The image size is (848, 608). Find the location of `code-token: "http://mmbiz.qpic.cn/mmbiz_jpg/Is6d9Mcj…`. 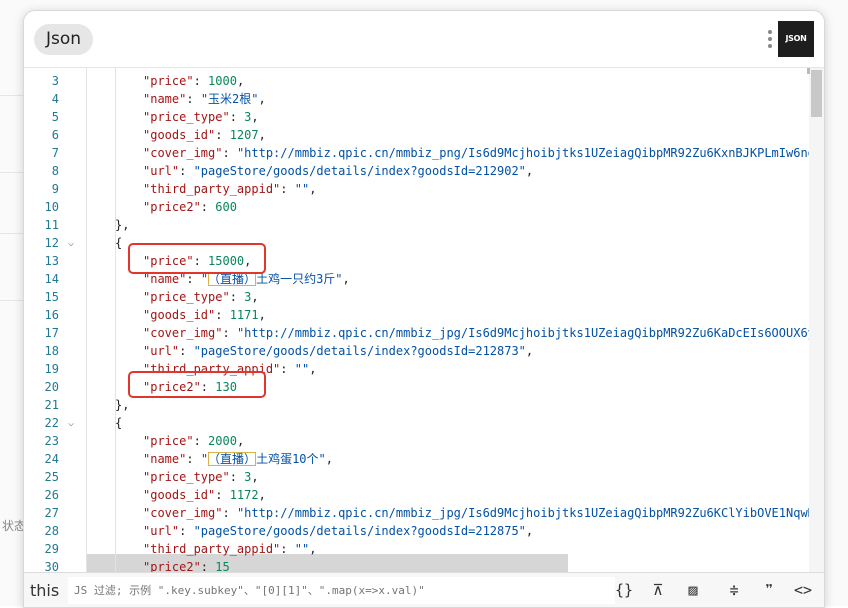

code-token: "http://mmbiz.qpic.cn/mmbiz_jpg/Is6d9Mcj… is located at coordinates (529, 333).